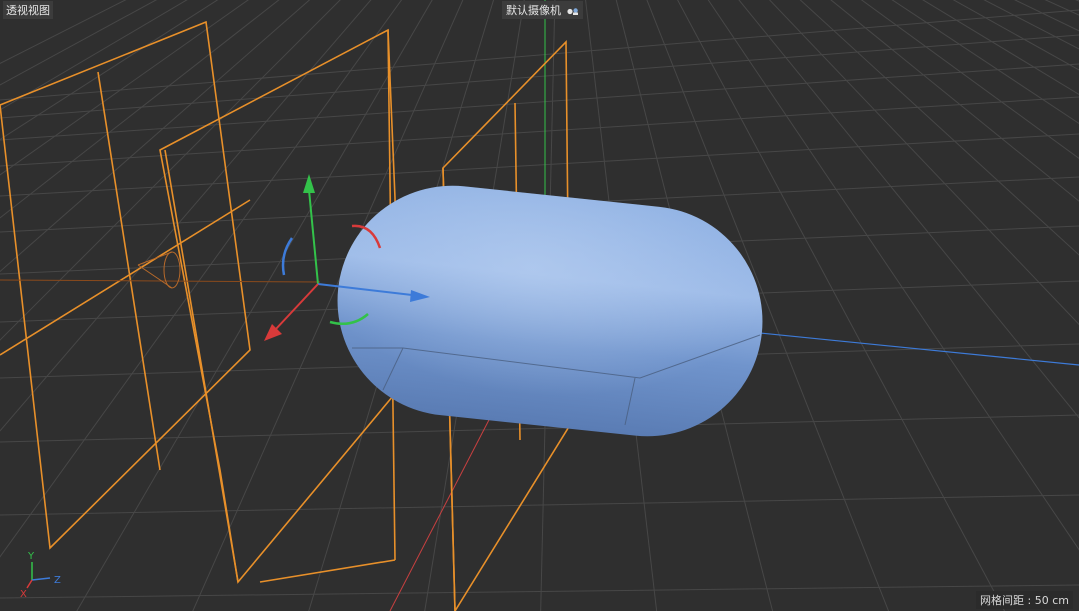  What do you see at coordinates (28, 10) in the screenshot?
I see `view-name-label: 透视视图` at bounding box center [28, 10].